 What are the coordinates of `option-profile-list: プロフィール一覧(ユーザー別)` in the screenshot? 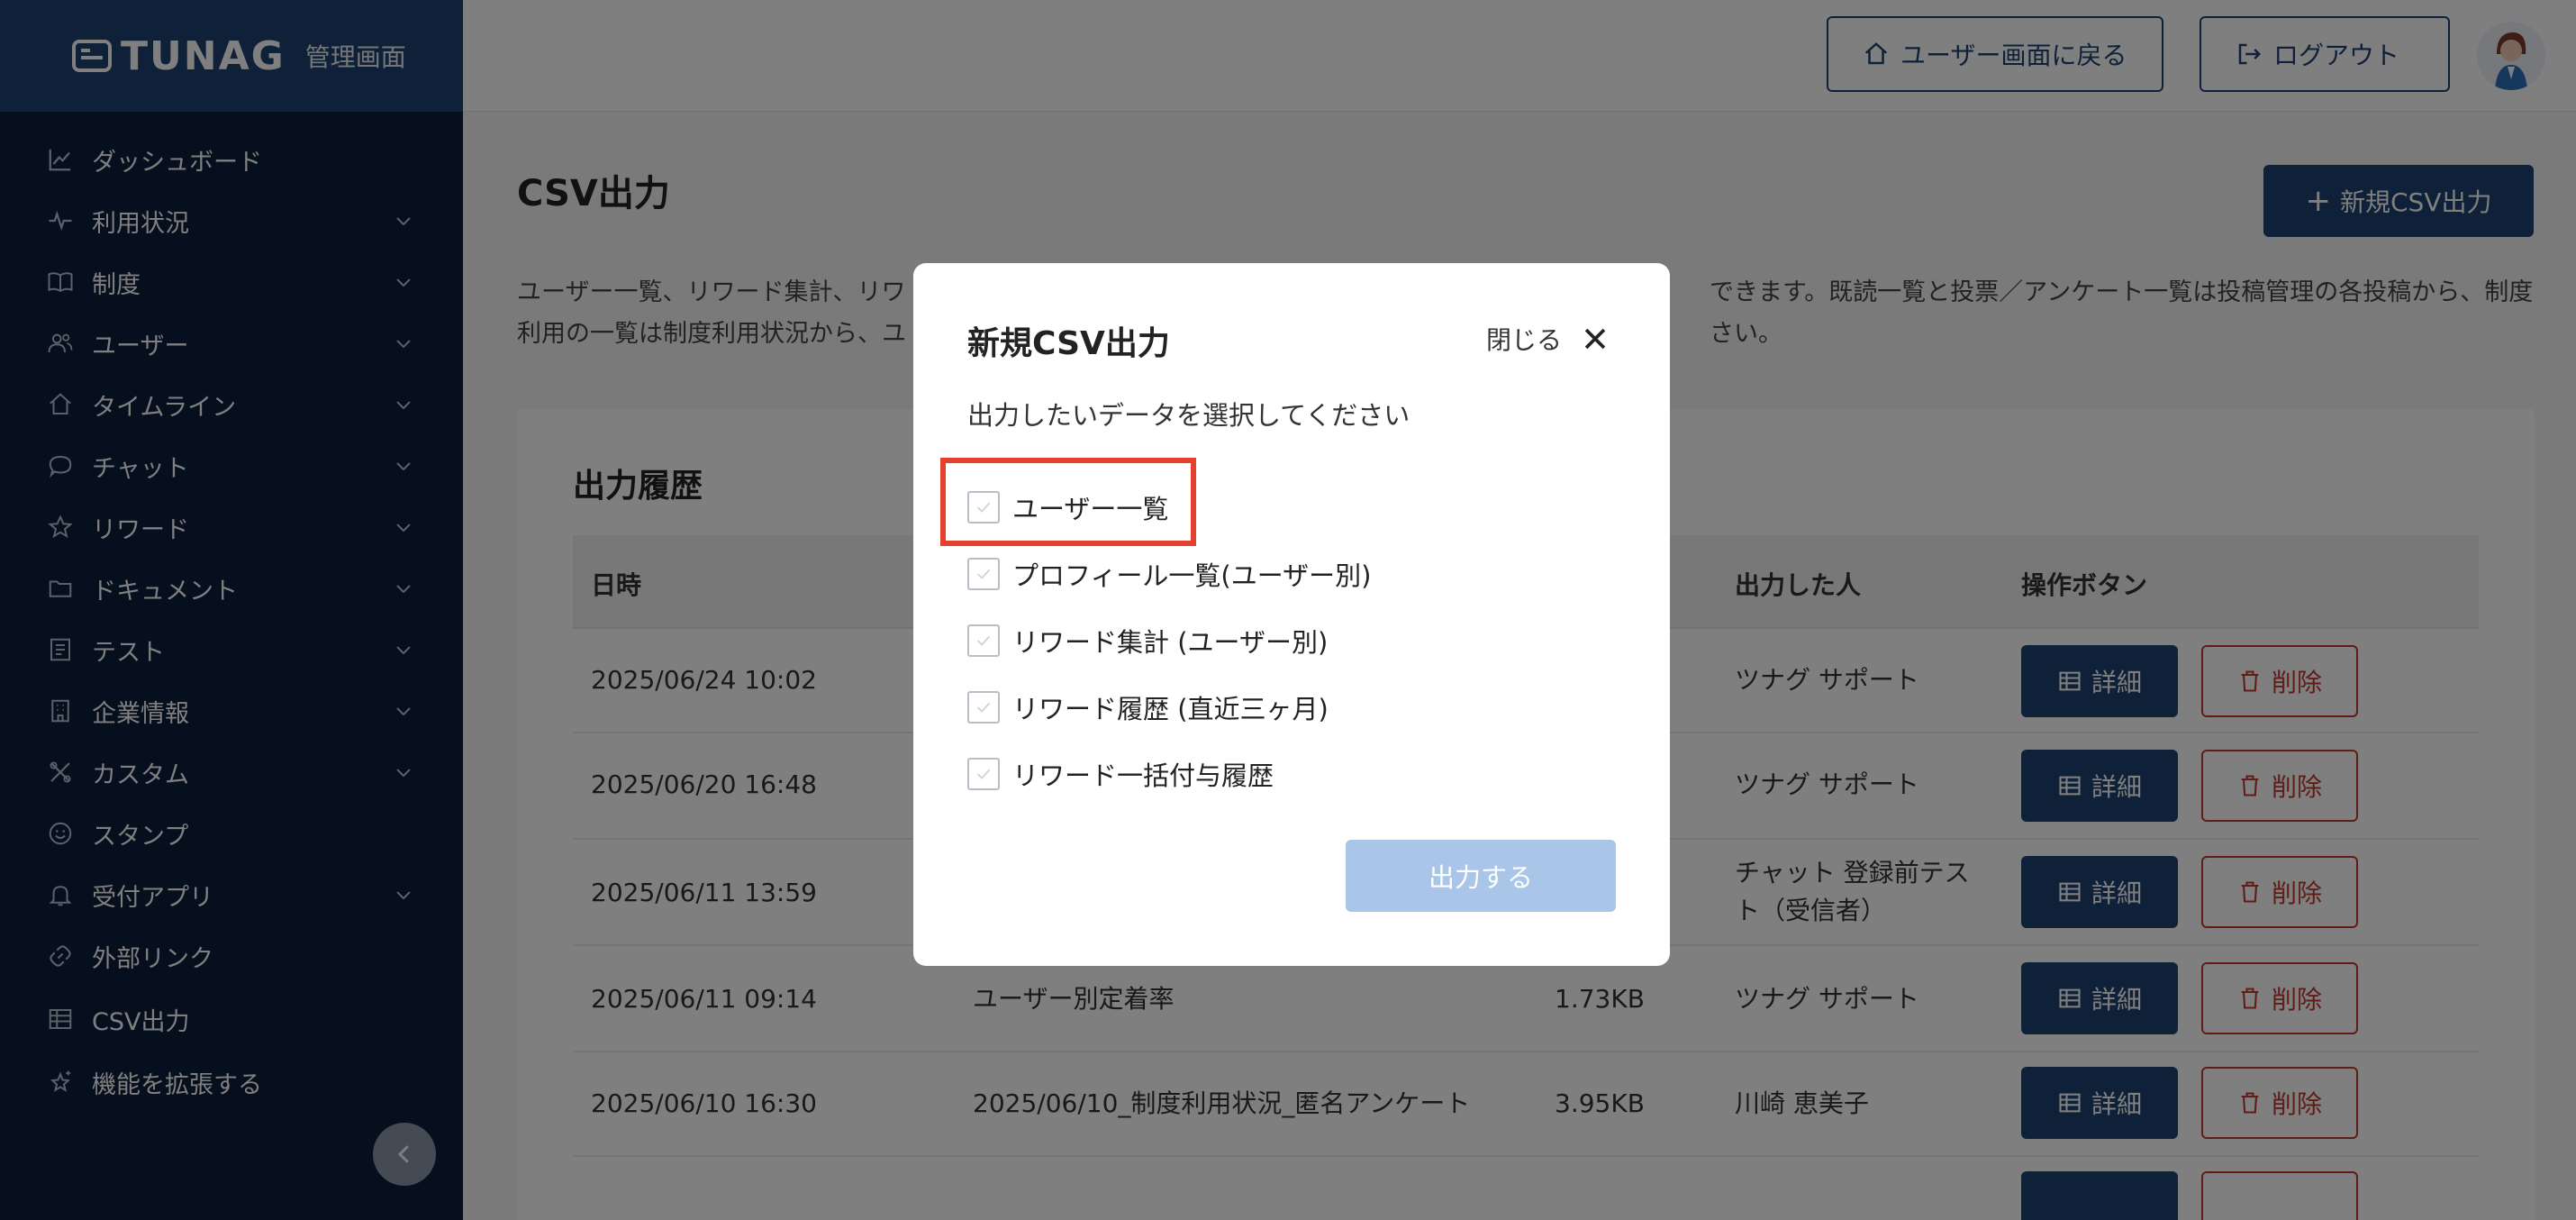 It's located at (1169, 574).